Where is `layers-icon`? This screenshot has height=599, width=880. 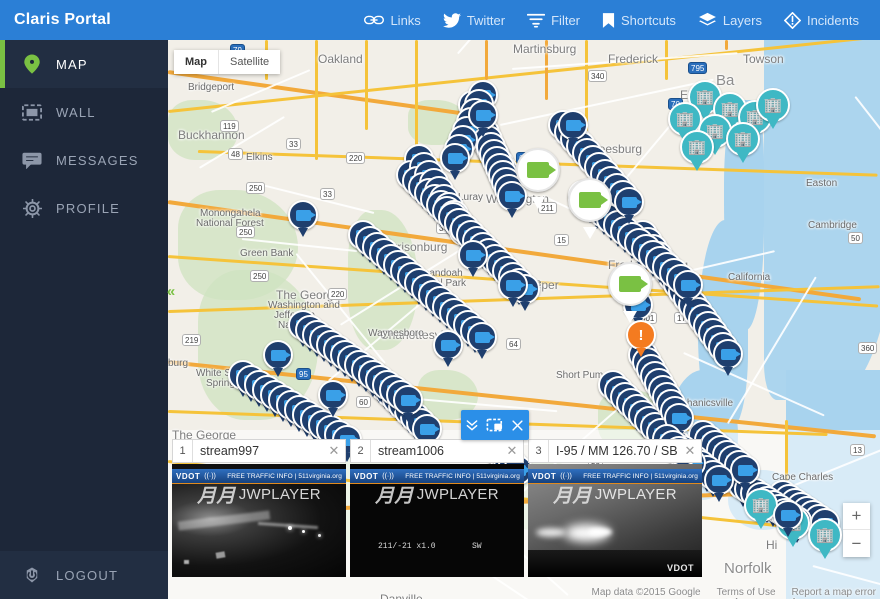 layers-icon is located at coordinates (707, 20).